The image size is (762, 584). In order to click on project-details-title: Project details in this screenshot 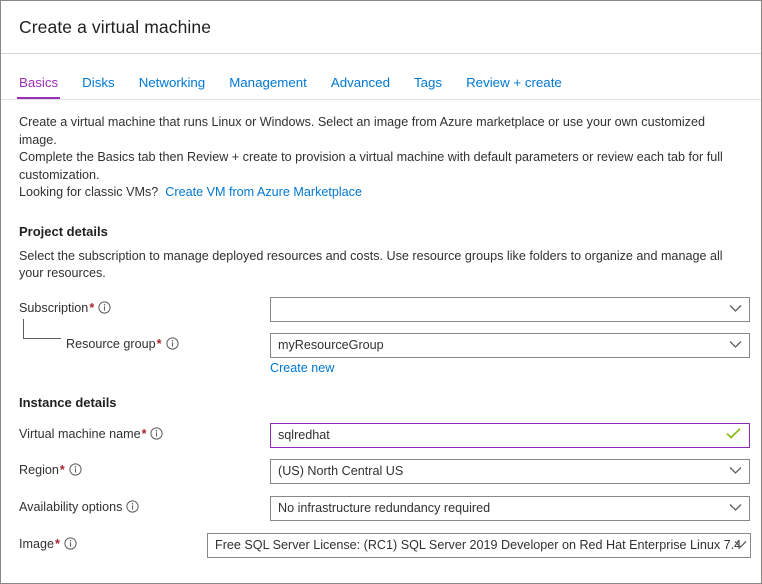, I will do `click(63, 231)`.